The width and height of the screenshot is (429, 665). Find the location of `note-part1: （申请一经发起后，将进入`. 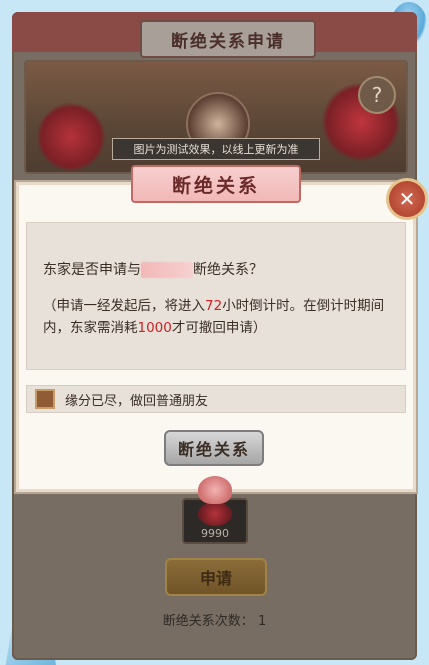

note-part1: （申请一经发起后，将进入 is located at coordinates (124, 306).